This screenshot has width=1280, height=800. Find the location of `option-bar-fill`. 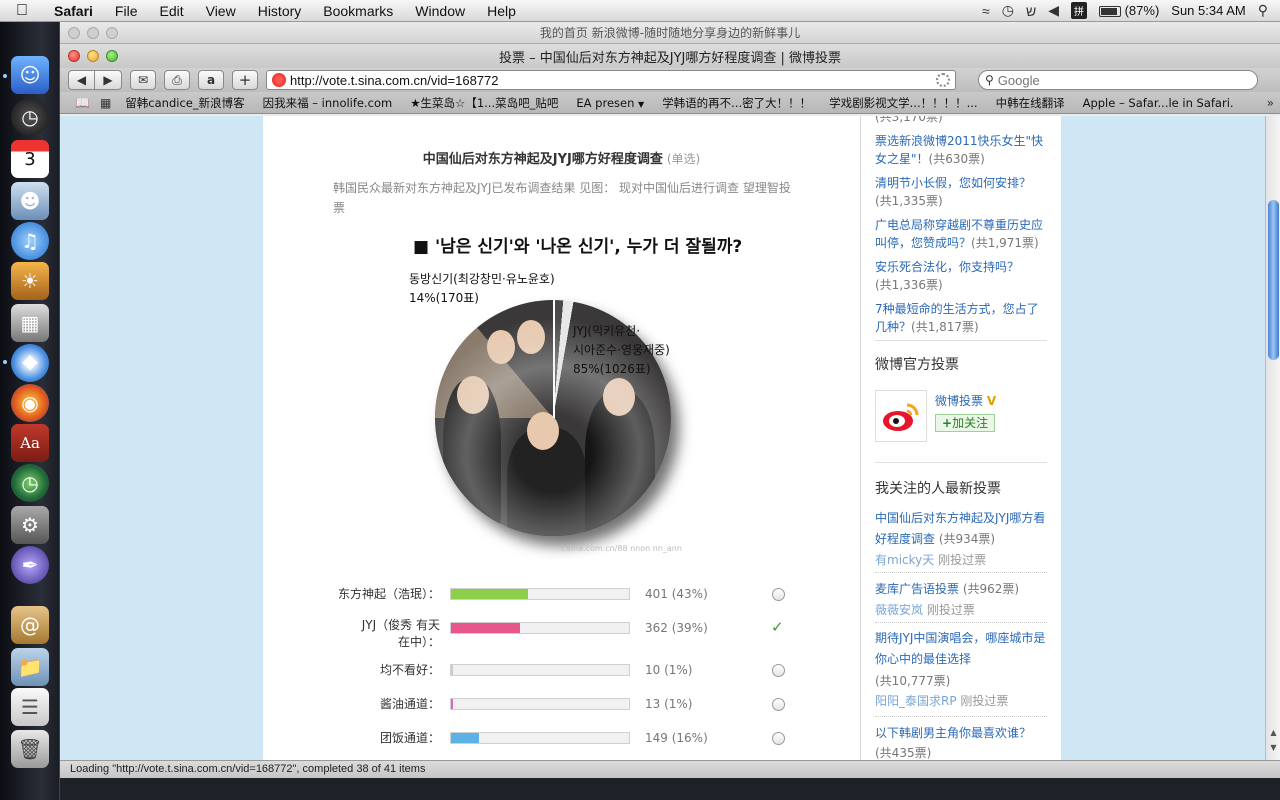

option-bar-fill is located at coordinates (465, 738).